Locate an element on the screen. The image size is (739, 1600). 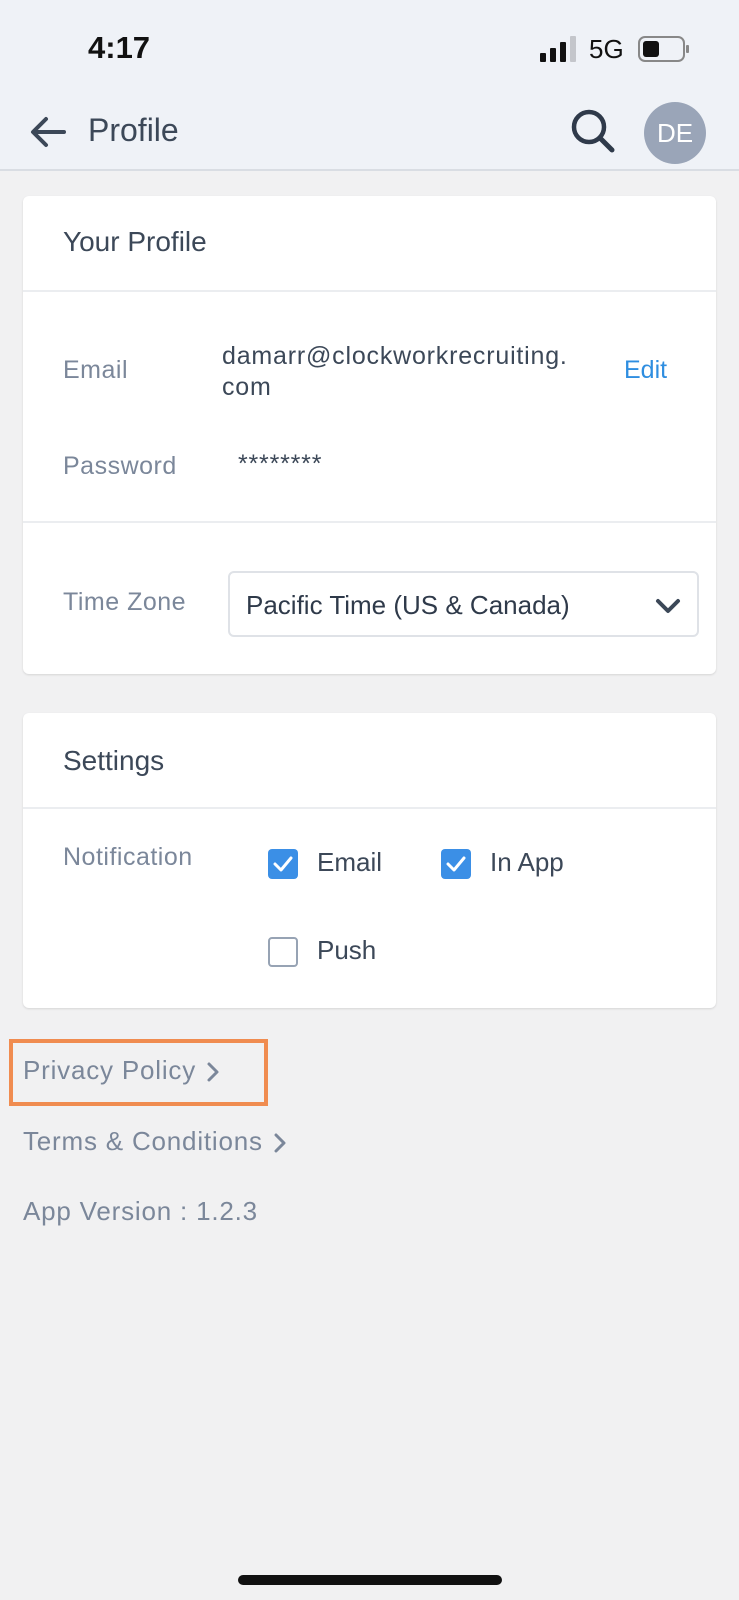
push-notification-checkbox is located at coordinates (283, 952).